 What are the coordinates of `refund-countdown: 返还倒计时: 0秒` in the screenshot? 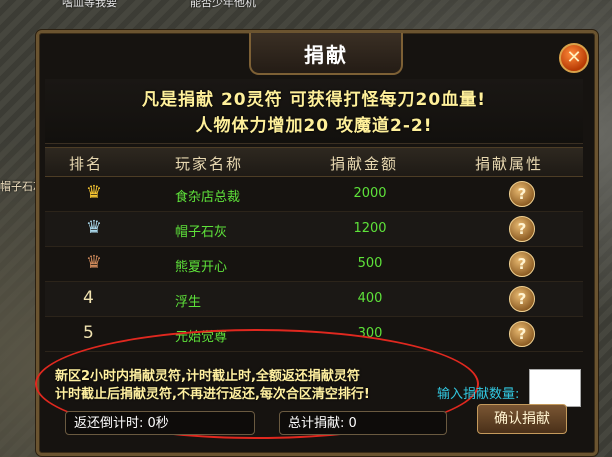 It's located at (160, 423).